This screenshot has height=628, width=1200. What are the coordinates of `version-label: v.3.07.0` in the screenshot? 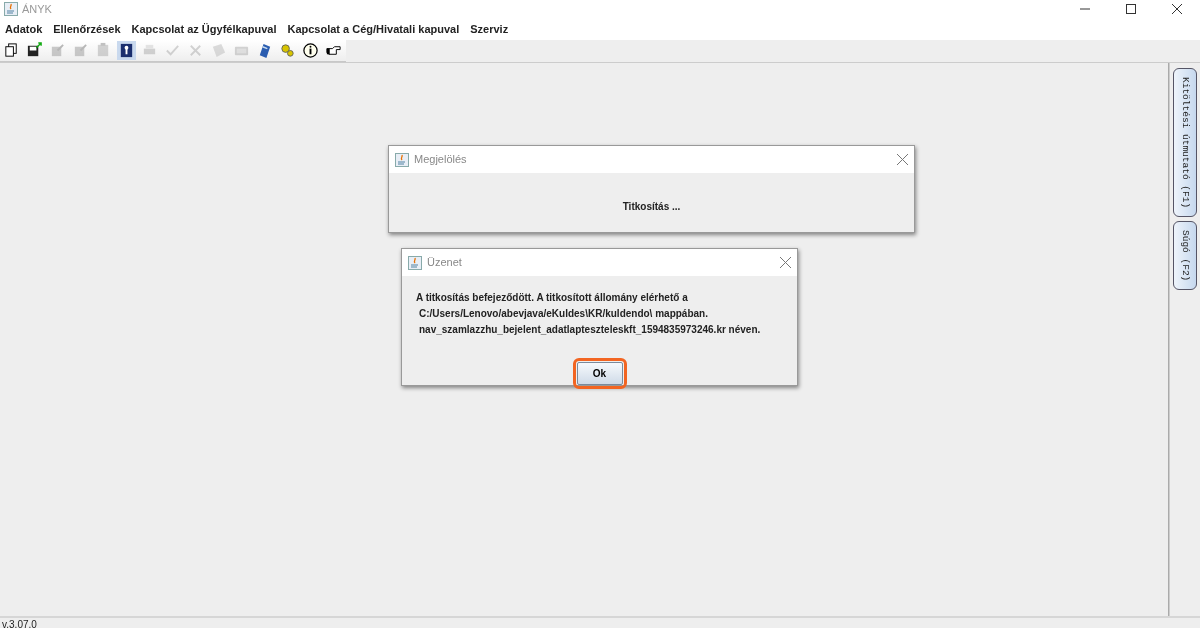 It's located at (19, 623).